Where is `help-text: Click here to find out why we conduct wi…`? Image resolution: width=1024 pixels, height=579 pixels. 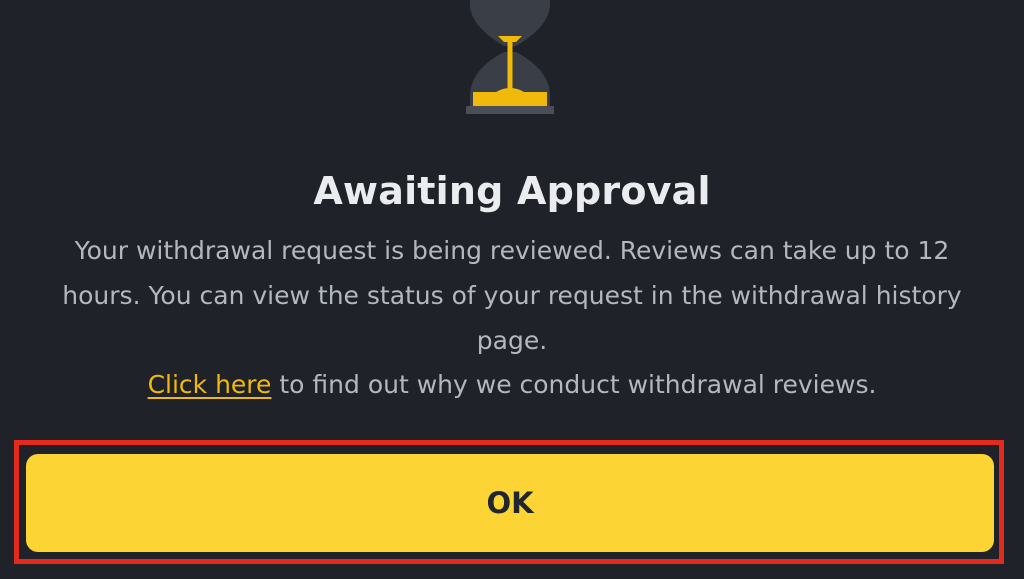
help-text: Click here to find out why we conduct wi… is located at coordinates (512, 384).